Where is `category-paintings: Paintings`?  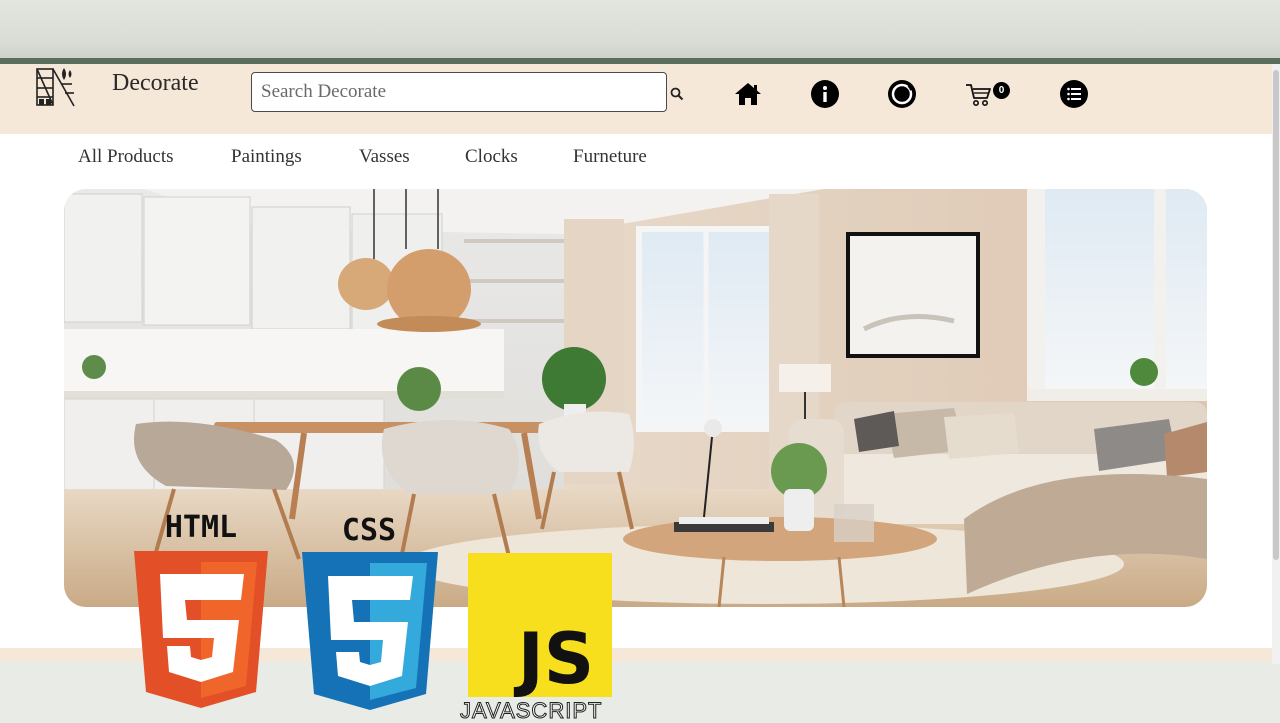 category-paintings: Paintings is located at coordinates (266, 157).